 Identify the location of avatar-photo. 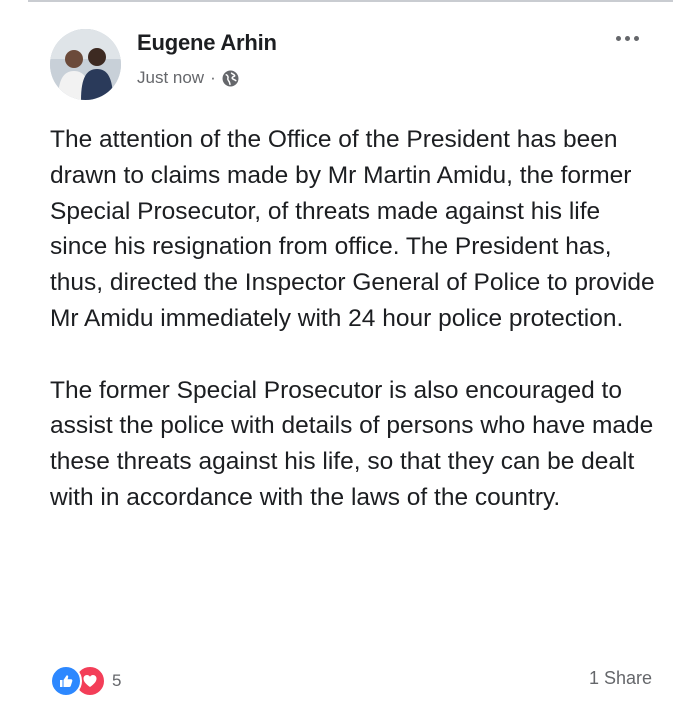
(85, 64).